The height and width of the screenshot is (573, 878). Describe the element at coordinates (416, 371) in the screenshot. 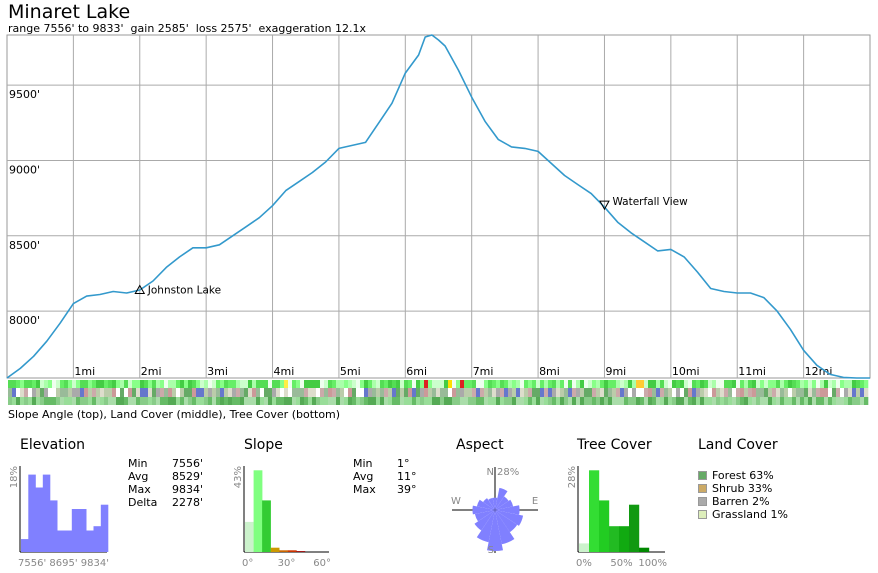

I see `x-tick-label: 6mi` at that location.